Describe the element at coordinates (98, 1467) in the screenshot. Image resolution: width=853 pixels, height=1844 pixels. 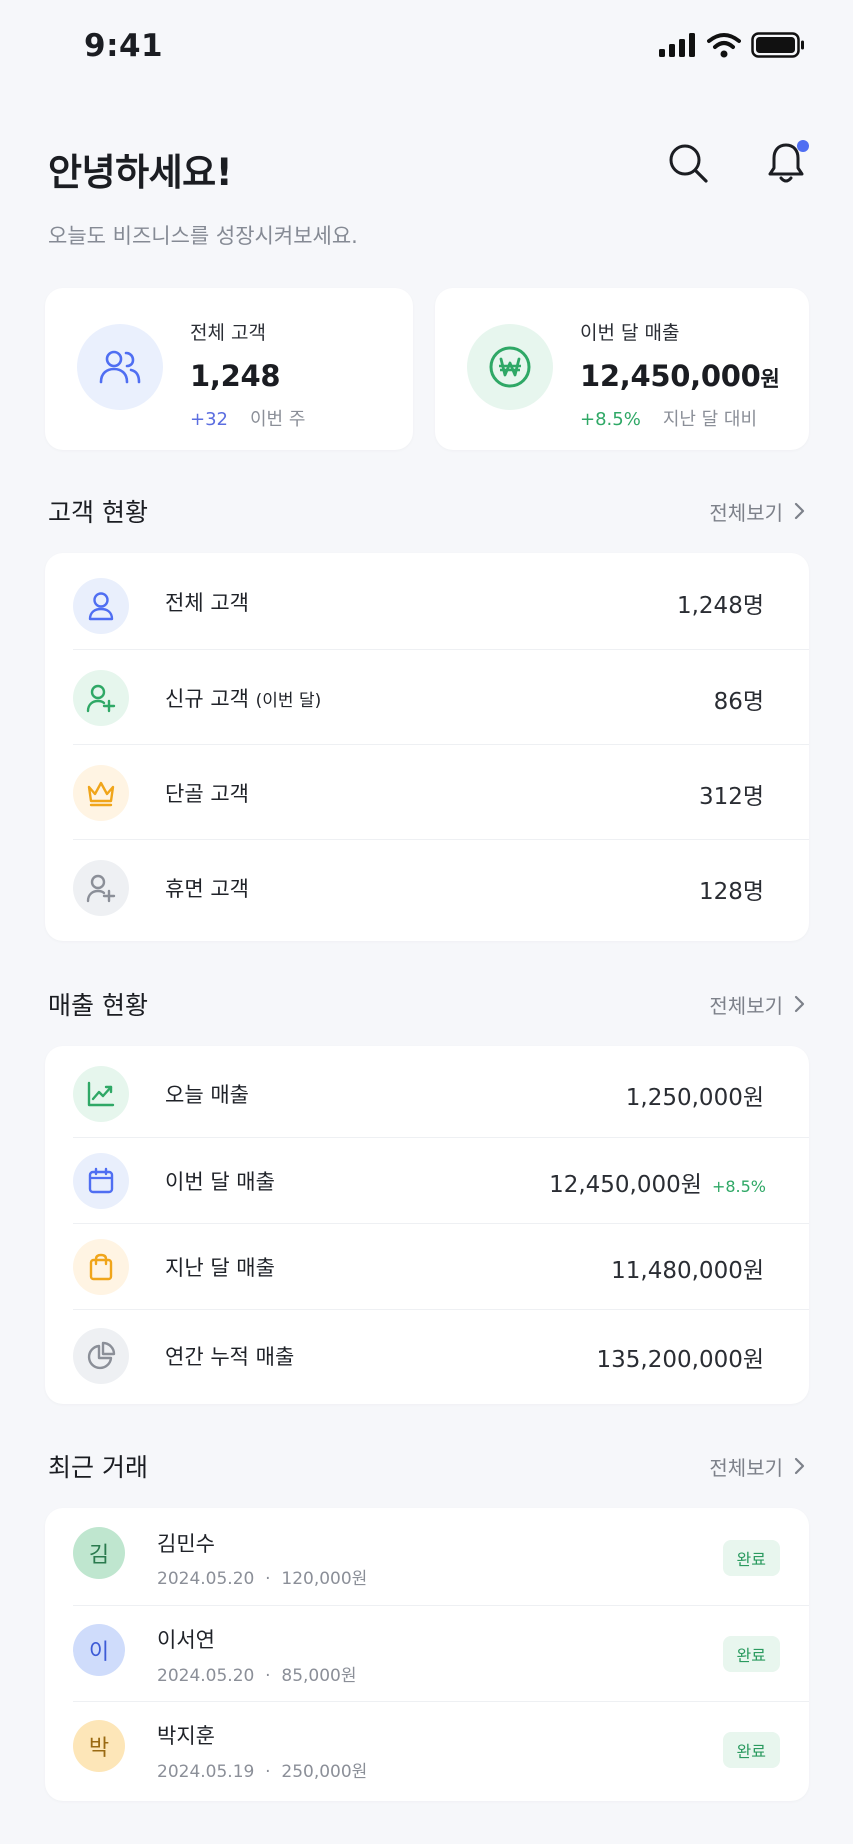
I see `section-title: 최근 거래` at that location.